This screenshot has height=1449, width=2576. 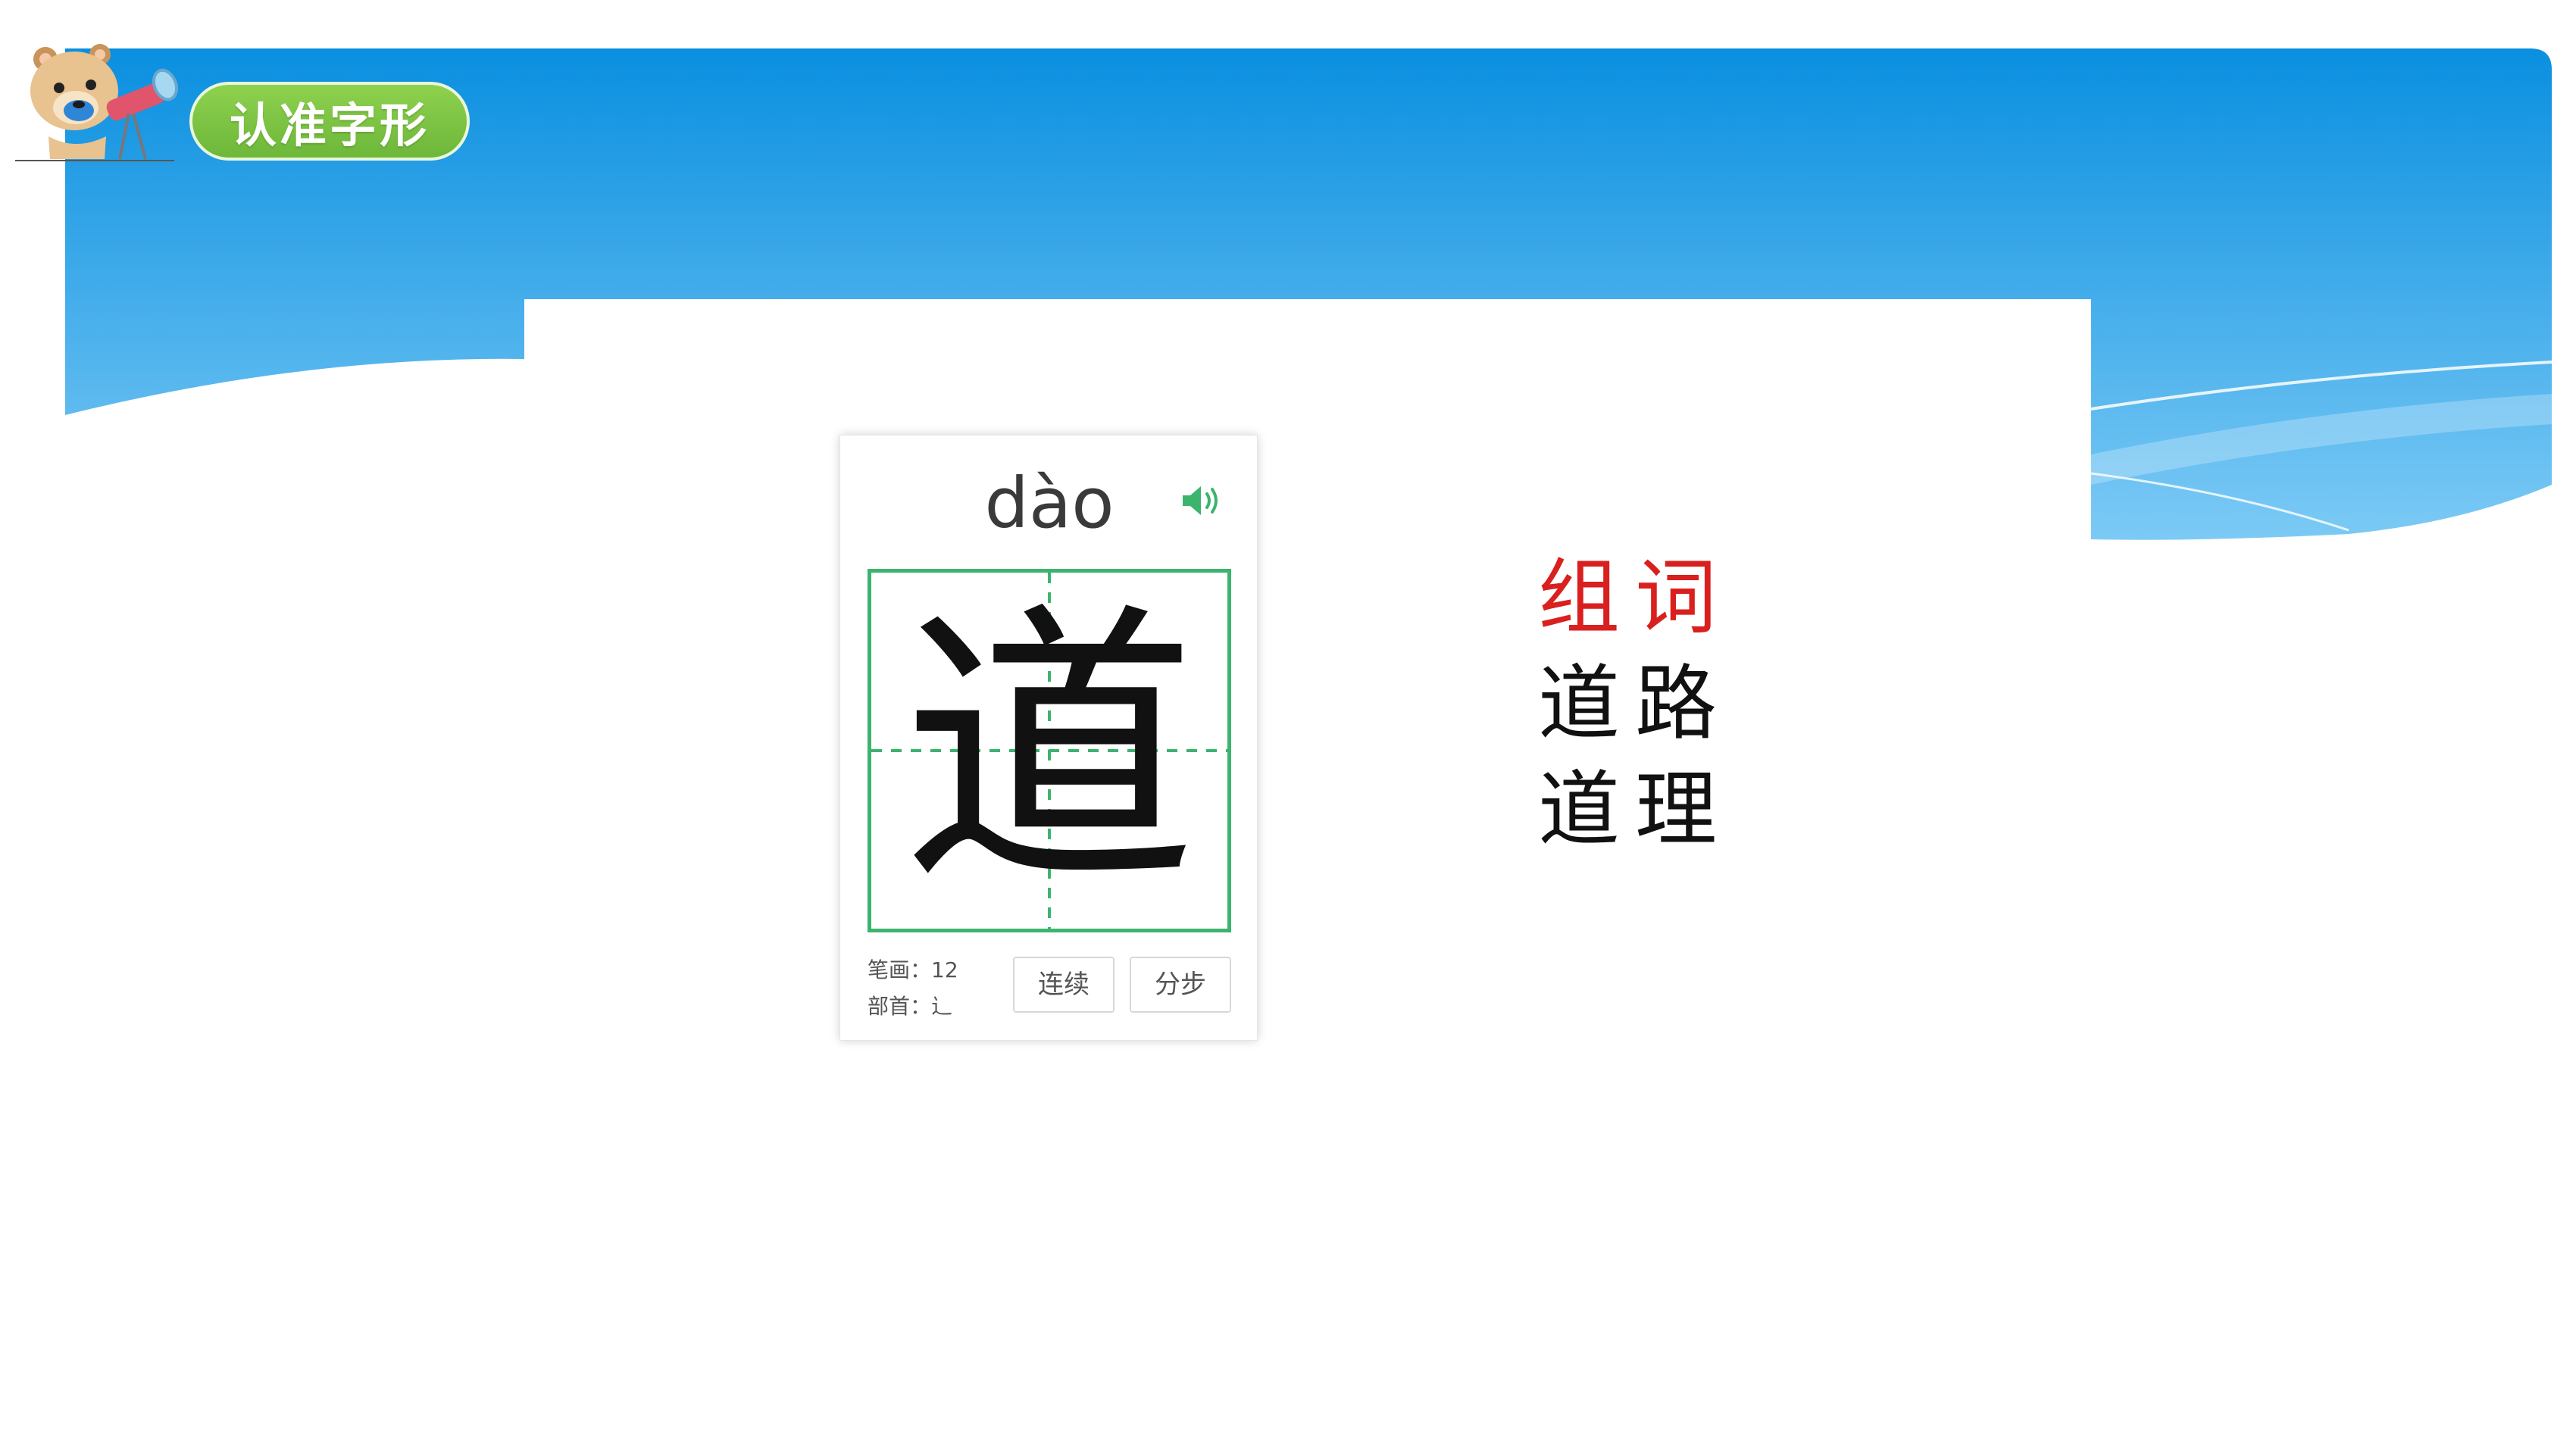 I want to click on word-list-heading: 组词, so click(x=1635, y=598).